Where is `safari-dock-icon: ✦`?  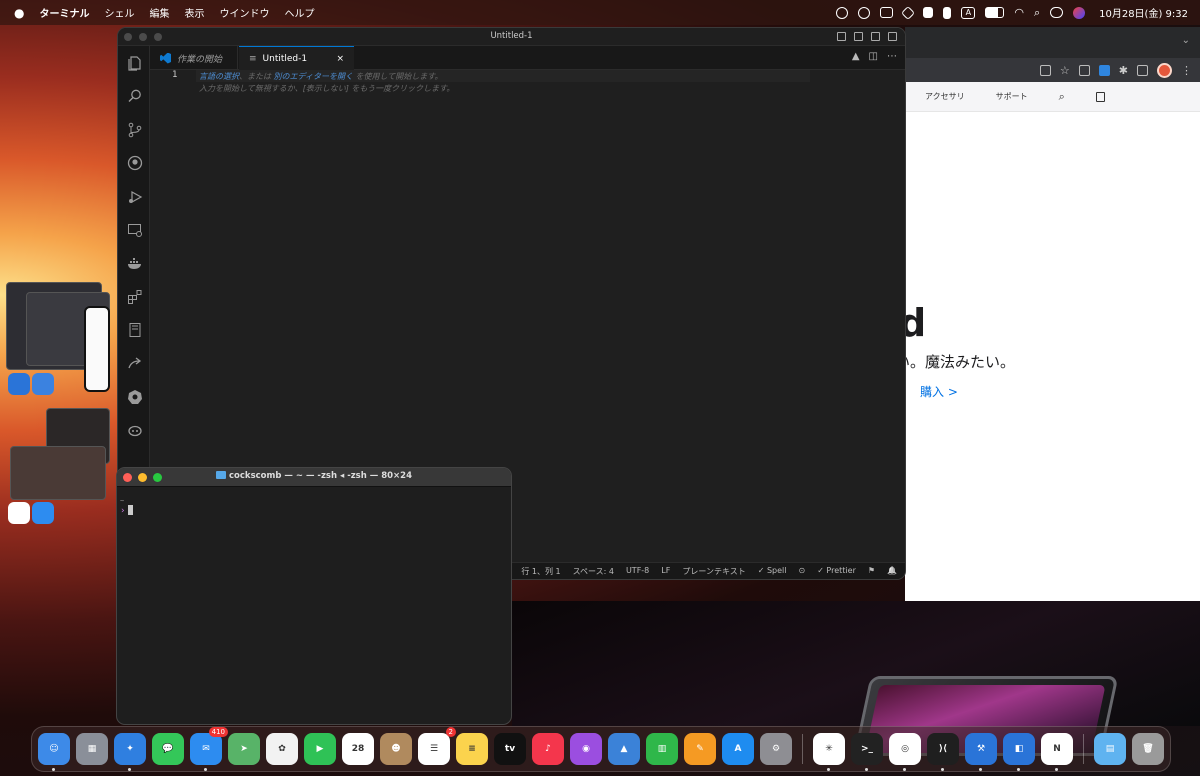
safari-dock-icon: ✦ is located at coordinates (130, 752).